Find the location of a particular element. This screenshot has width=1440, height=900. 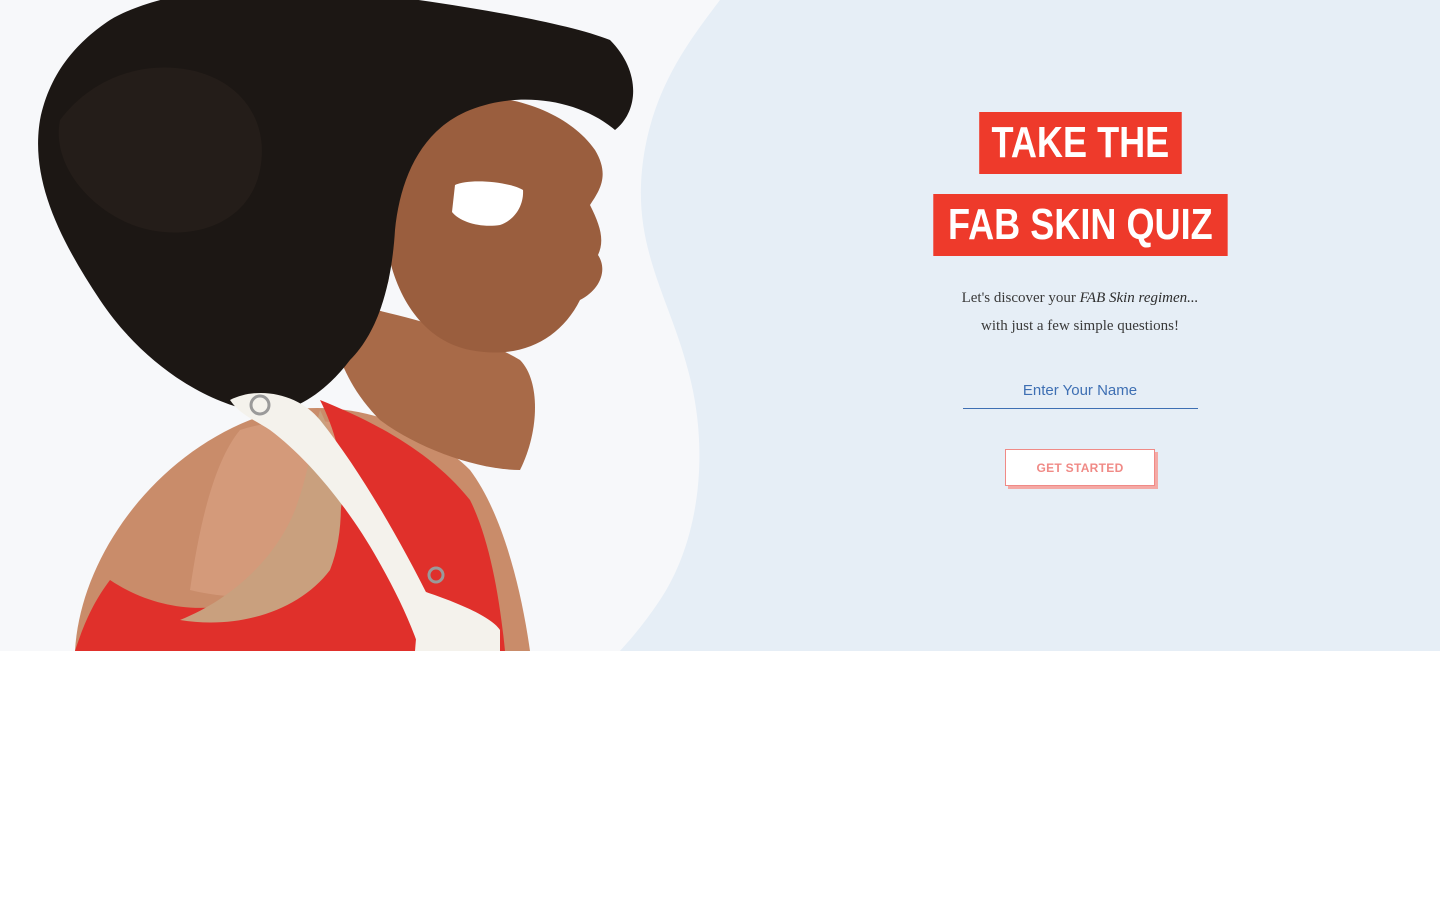

title-row-2: FAB SKIN QUIZ is located at coordinates (1080, 220).